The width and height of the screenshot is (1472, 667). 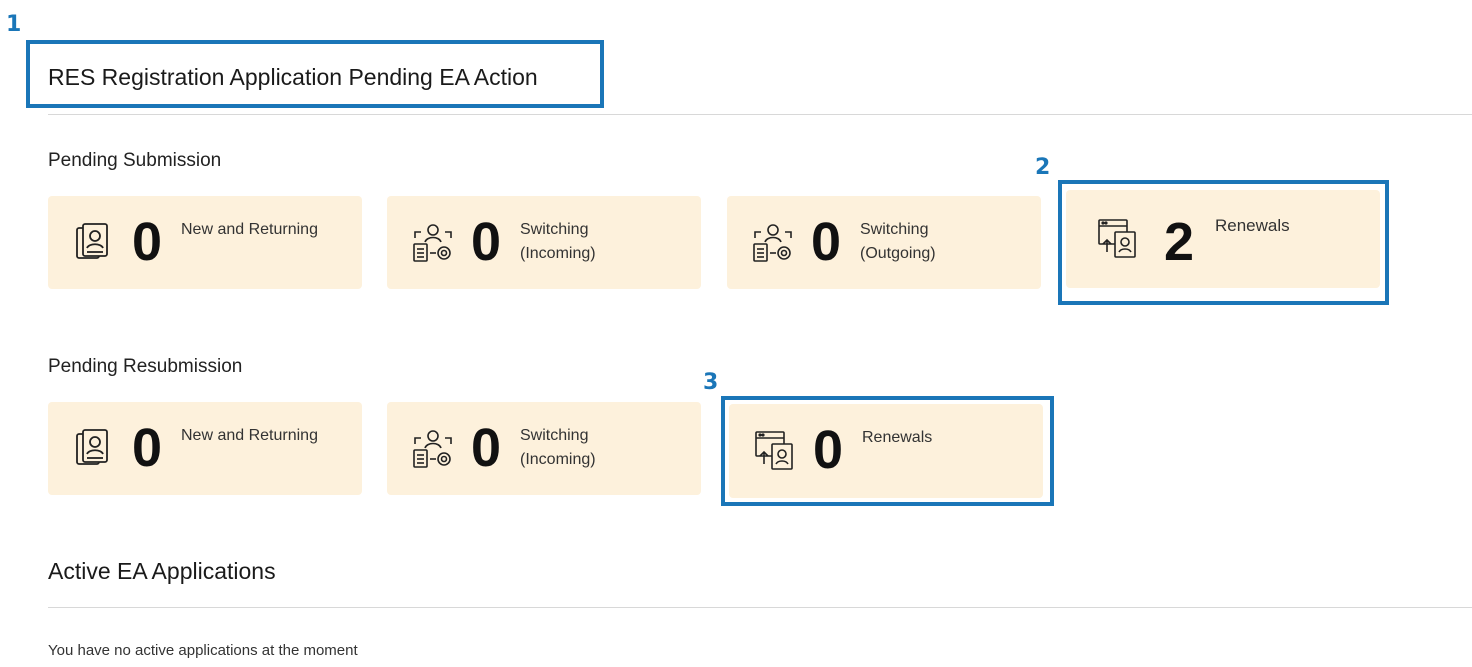 What do you see at coordinates (145, 366) in the screenshot?
I see `pending-resubmission-label: Pending Resubmission` at bounding box center [145, 366].